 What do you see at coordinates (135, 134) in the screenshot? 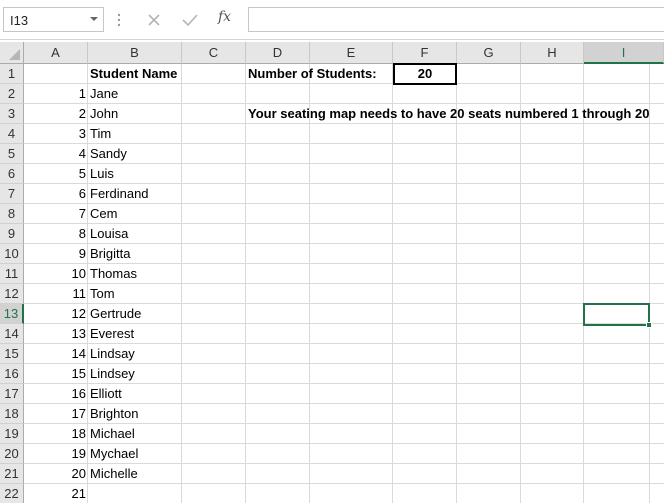
I see `cell-b4: Tim` at bounding box center [135, 134].